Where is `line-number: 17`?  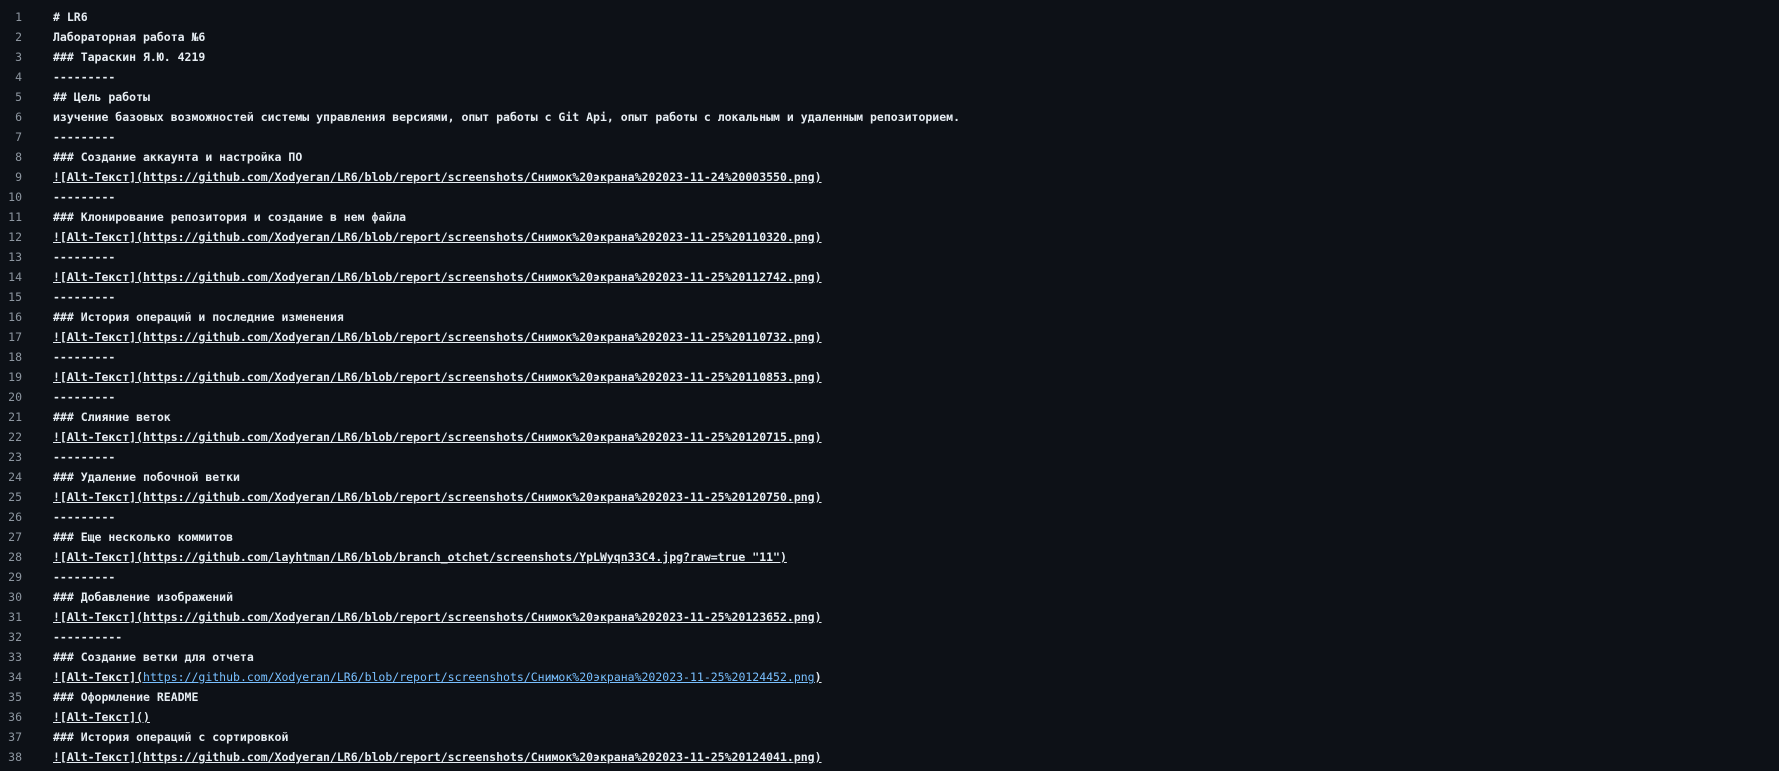 line-number: 17 is located at coordinates (11, 337).